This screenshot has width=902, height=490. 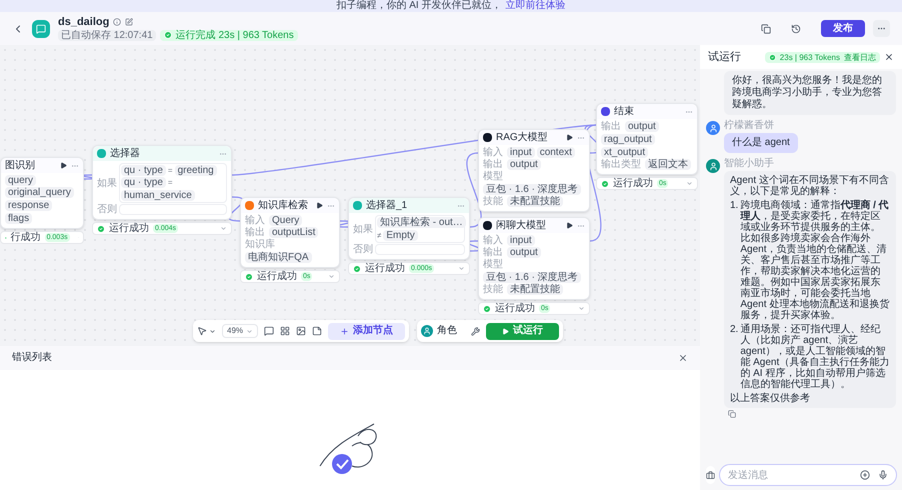 I want to click on workflow-node: 选择器_1 如果 知识库检索 - out… ≠ Empty 否则, so click(x=409, y=228).